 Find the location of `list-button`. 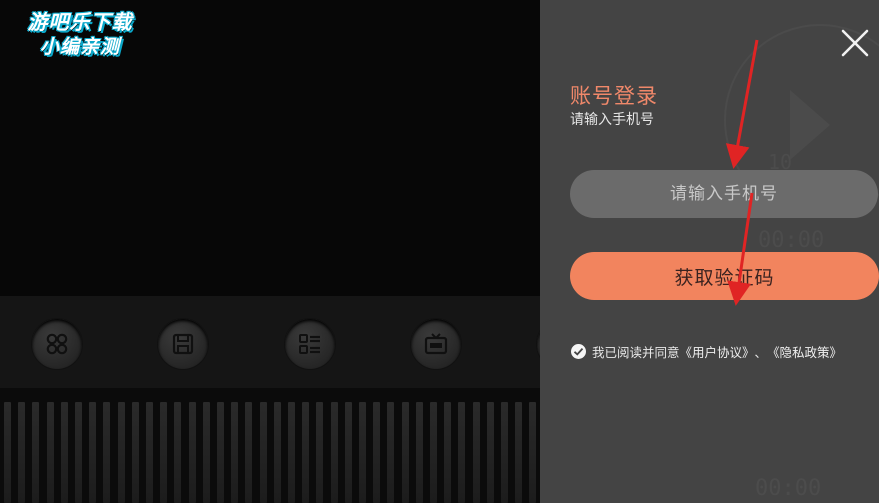

list-button is located at coordinates (310, 344).